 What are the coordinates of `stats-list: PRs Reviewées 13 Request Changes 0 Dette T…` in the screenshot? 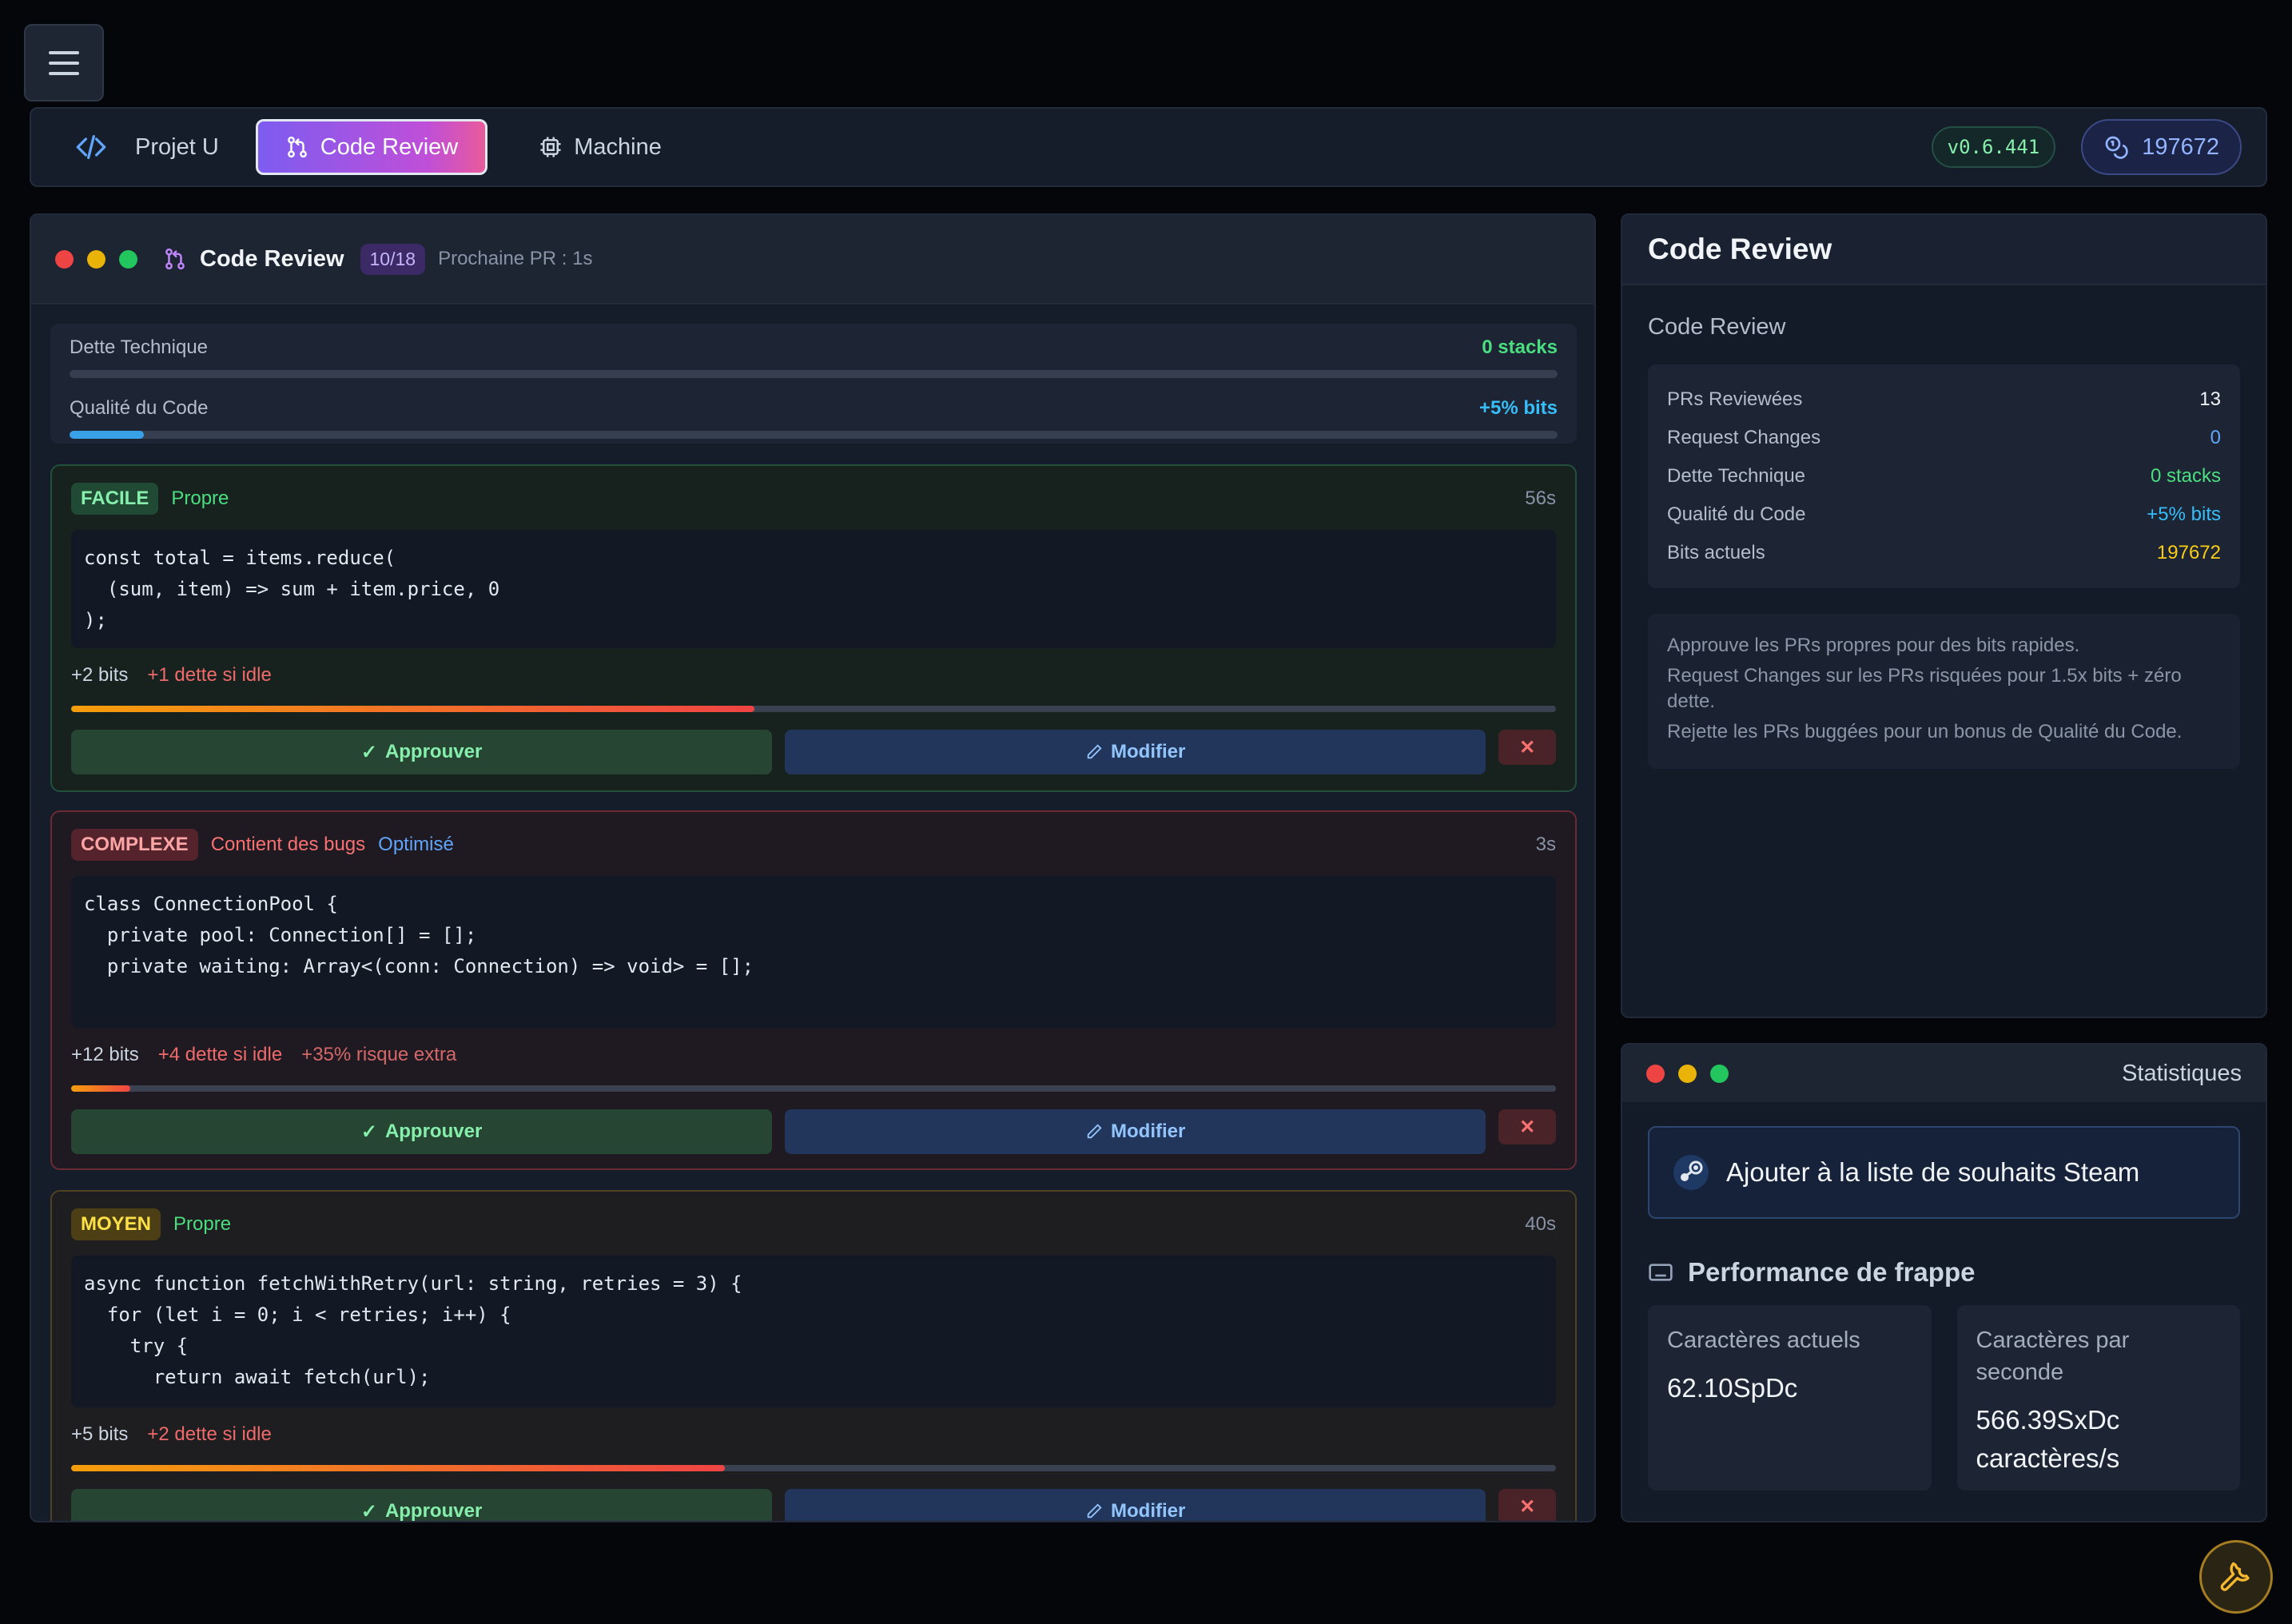 It's located at (1944, 476).